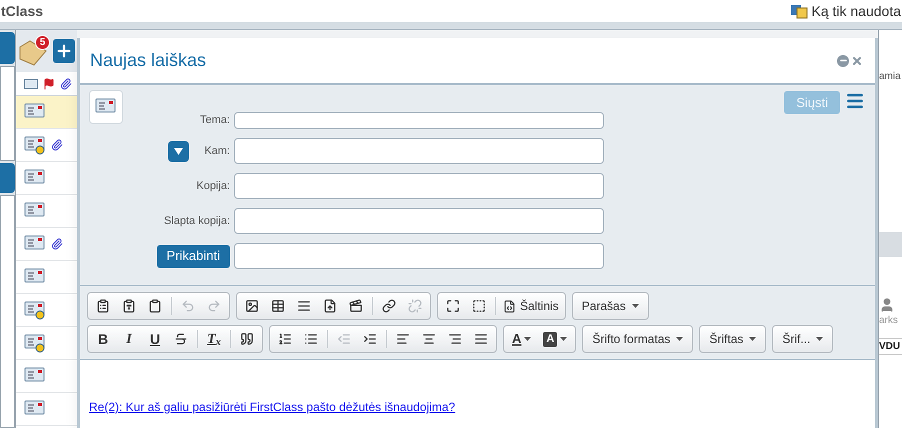 This screenshot has width=902, height=428. I want to click on format-button: U, so click(155, 339).